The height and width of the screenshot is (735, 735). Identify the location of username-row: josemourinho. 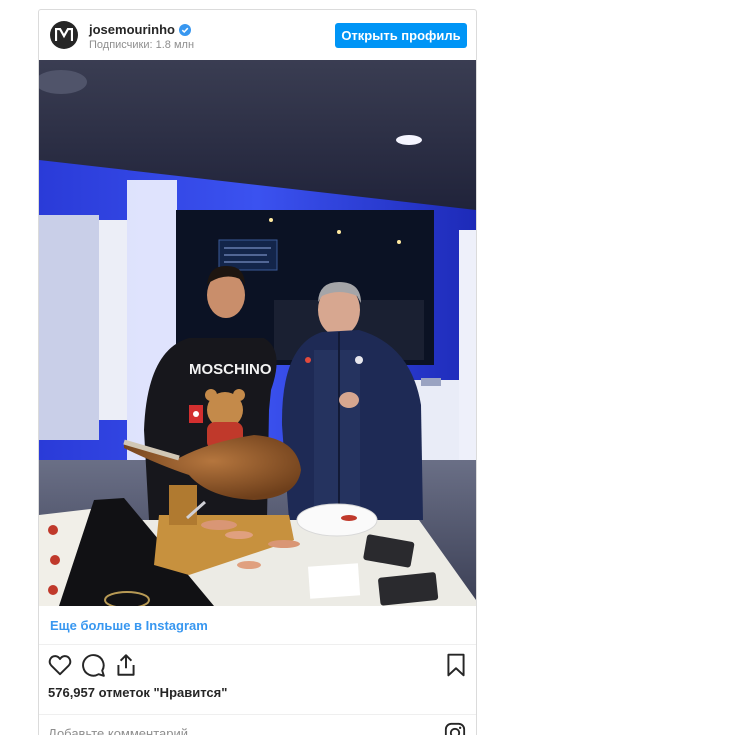
(140, 29).